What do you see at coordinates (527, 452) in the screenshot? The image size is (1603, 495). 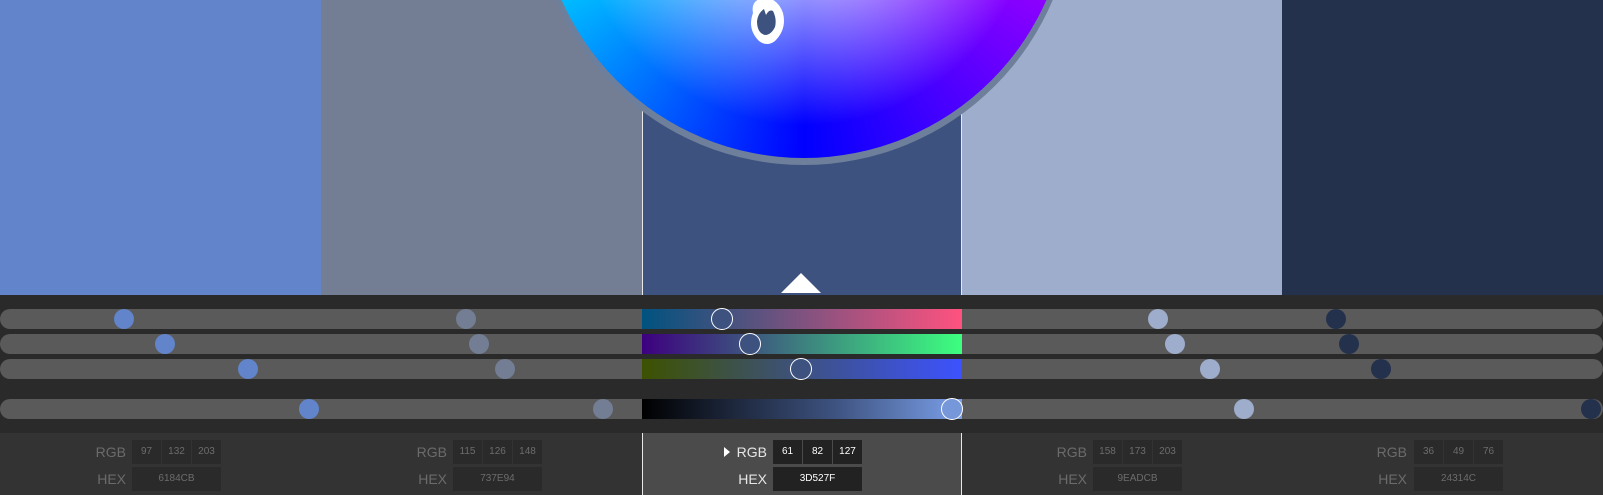 I see `blue-value: 148` at bounding box center [527, 452].